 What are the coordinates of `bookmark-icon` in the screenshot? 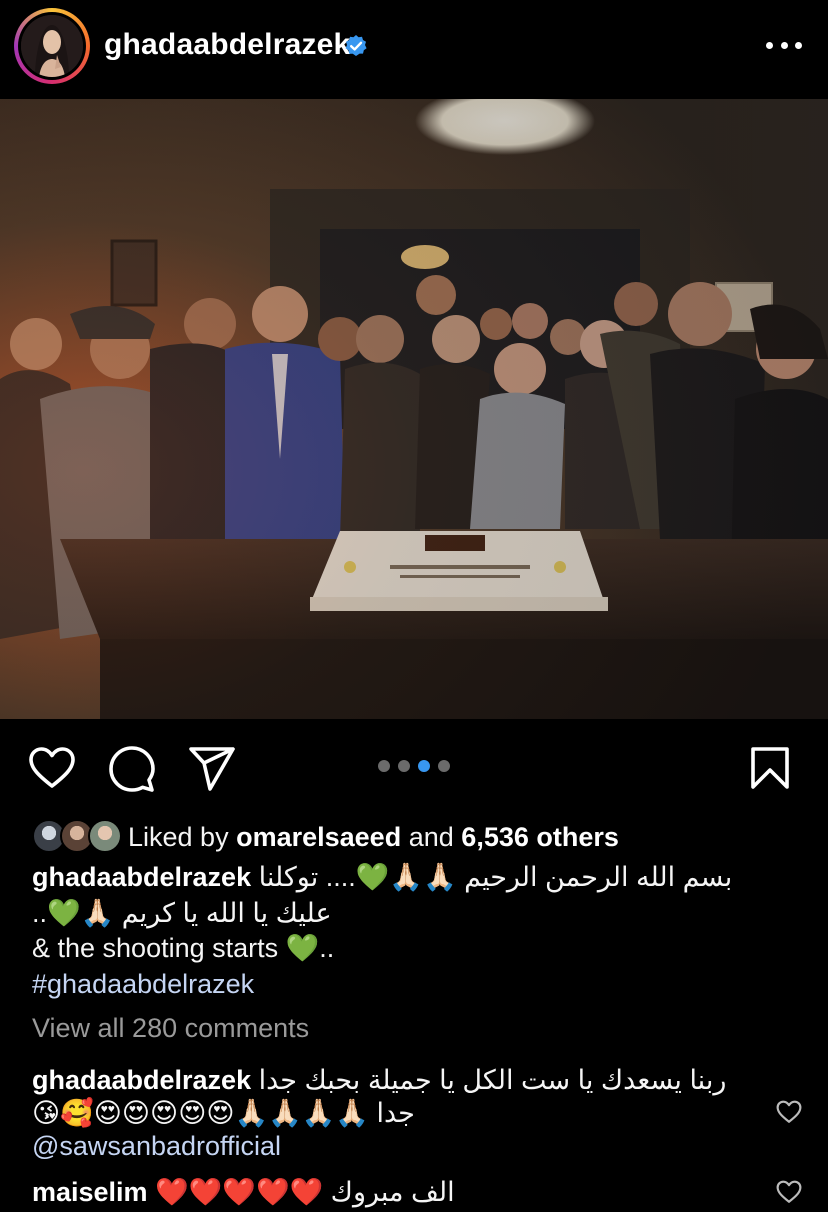 It's located at (770, 768).